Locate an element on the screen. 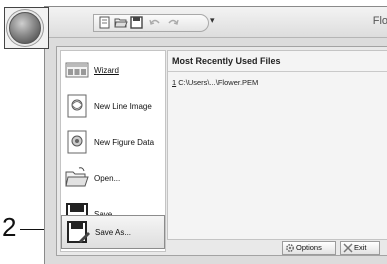  open-file-icon is located at coordinates (121, 22).